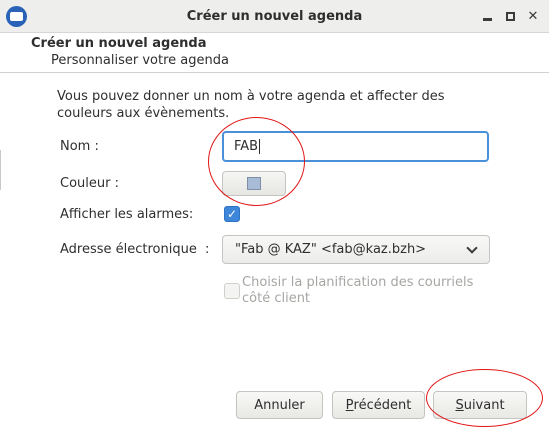 This screenshot has height=434, width=549. What do you see at coordinates (232, 291) in the screenshot?
I see `client-scheduling-checkbox` at bounding box center [232, 291].